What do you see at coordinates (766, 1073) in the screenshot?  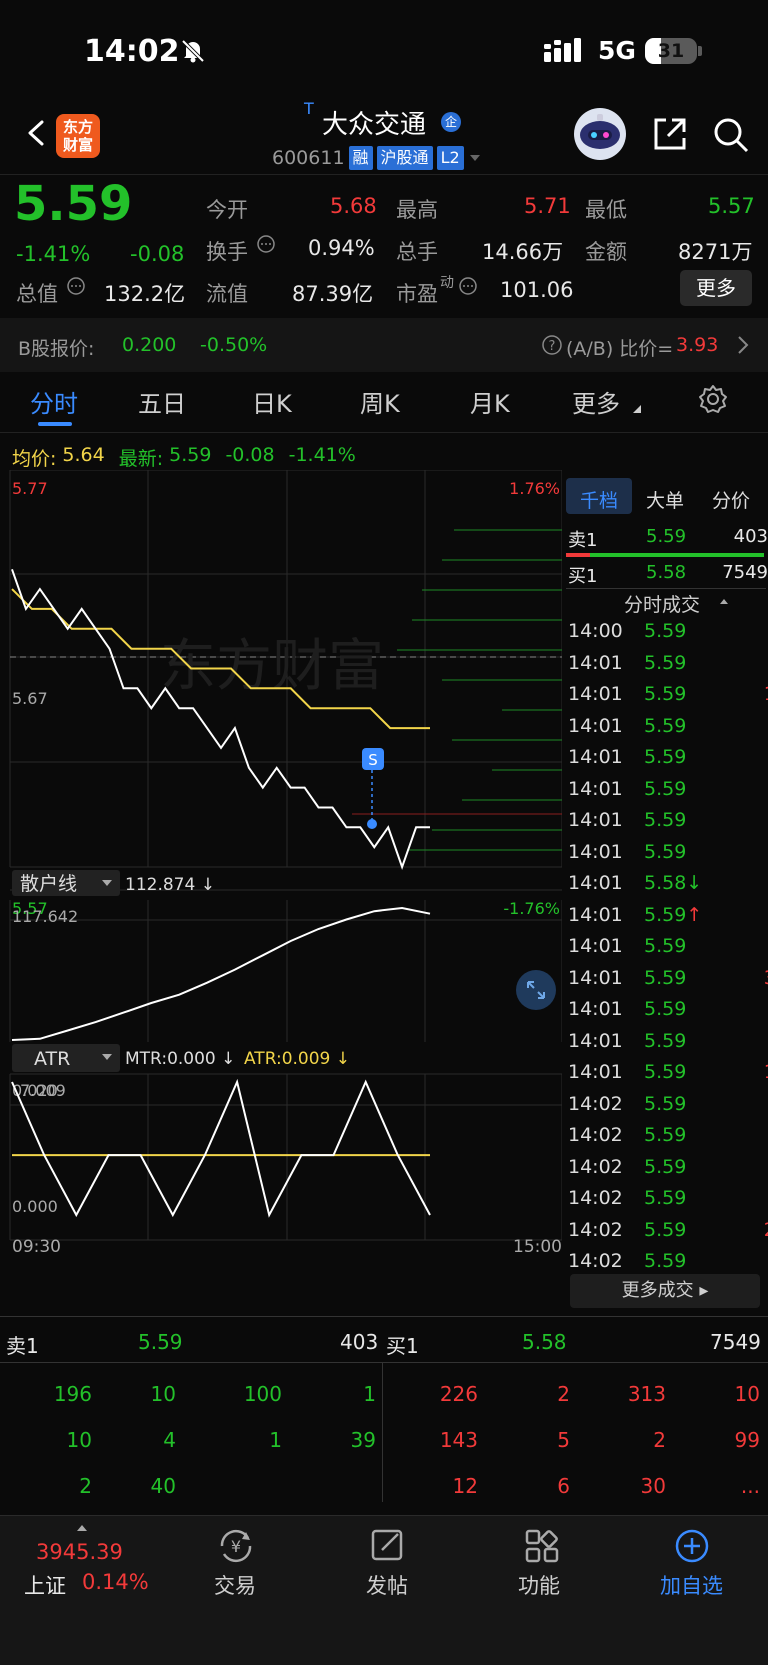 I see `trade-volume: 102` at bounding box center [766, 1073].